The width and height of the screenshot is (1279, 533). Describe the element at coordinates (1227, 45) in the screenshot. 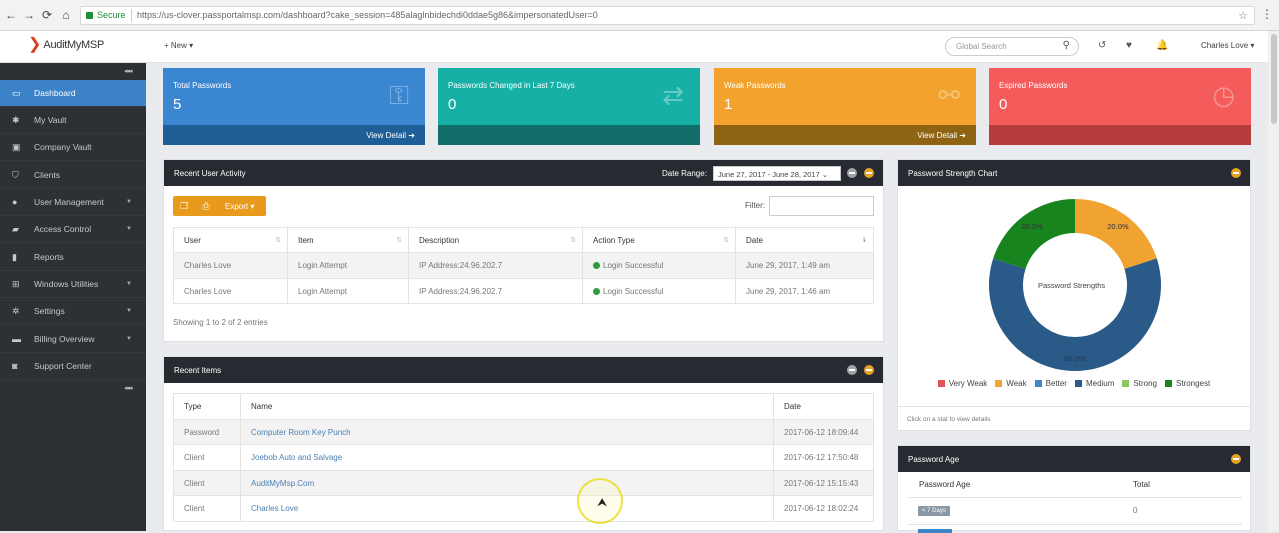

I see `user-menu: Charles Love ▾` at that location.